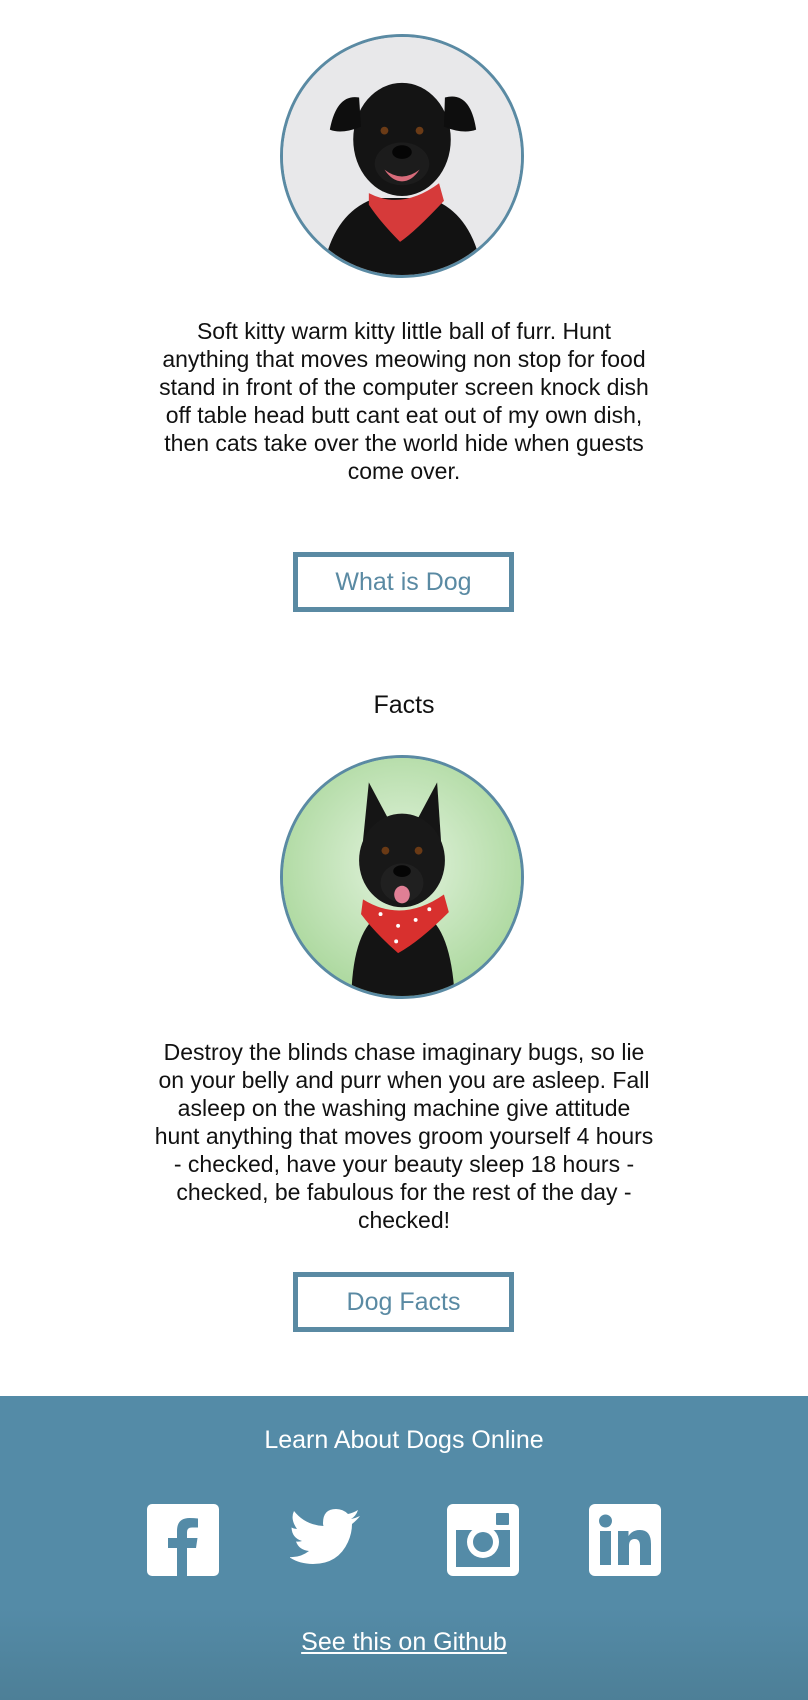 The image size is (808, 1700). Describe the element at coordinates (326, 1540) in the screenshot. I see `twitter-icon` at that location.